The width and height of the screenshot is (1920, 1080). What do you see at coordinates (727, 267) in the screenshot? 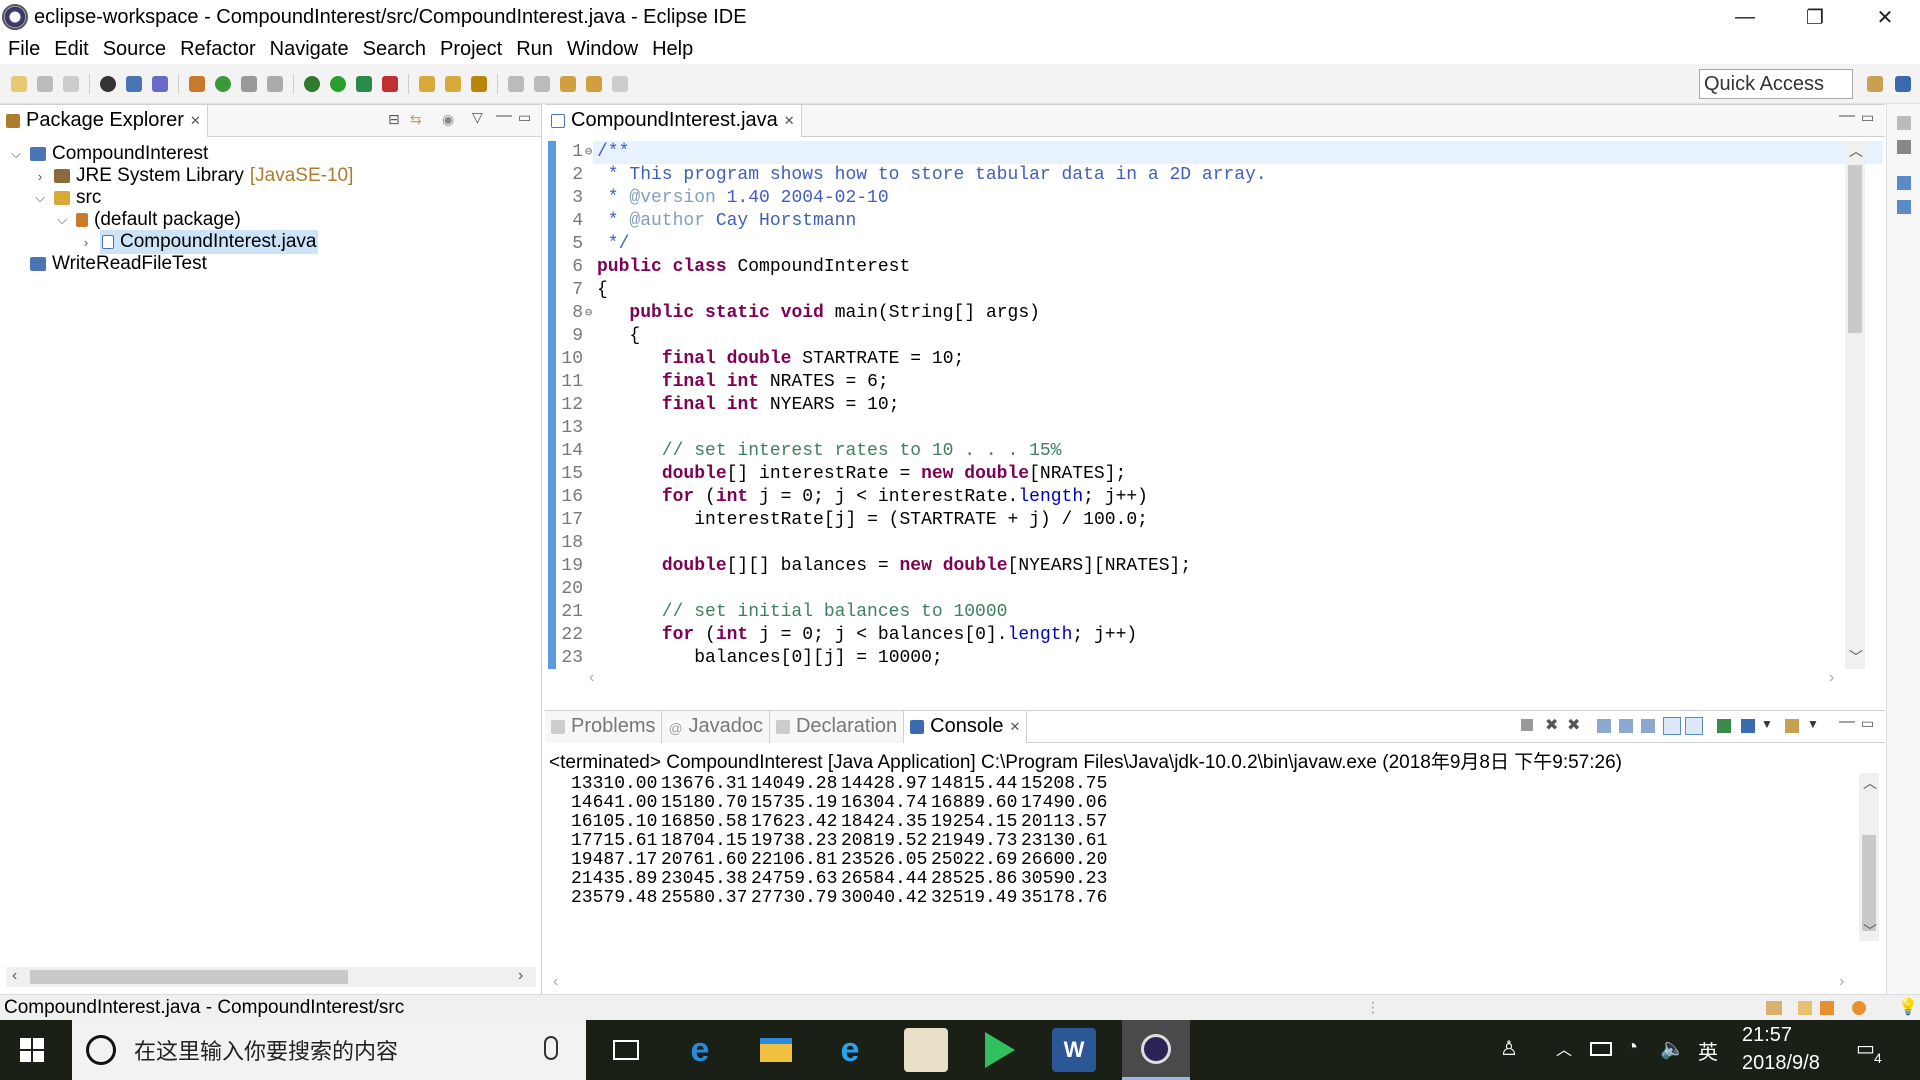
I see `code-line: 6 public class CompoundInterest` at bounding box center [727, 267].